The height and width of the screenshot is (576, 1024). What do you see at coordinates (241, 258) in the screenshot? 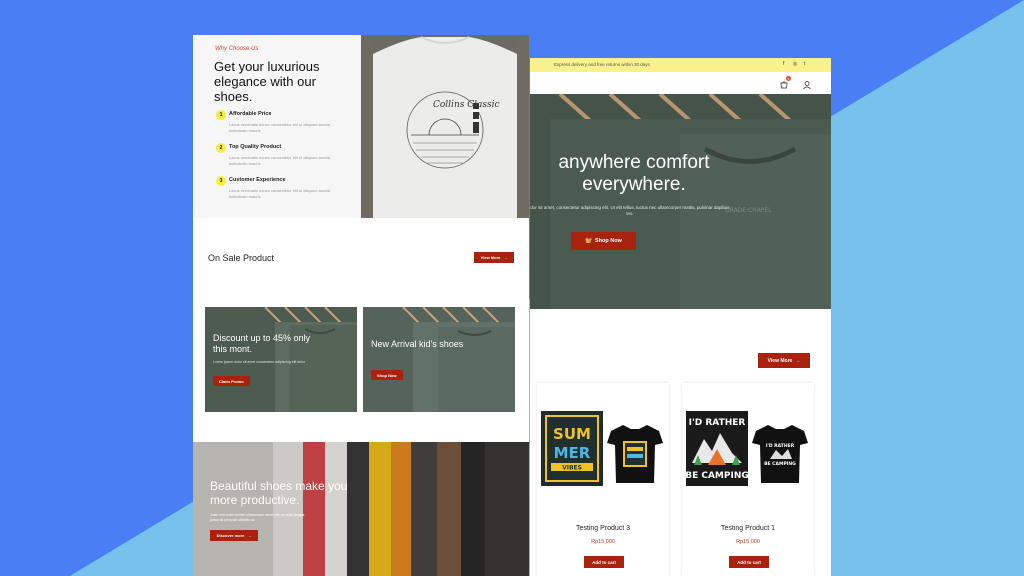
I see `on-sale-heading: On Sale Product` at bounding box center [241, 258].